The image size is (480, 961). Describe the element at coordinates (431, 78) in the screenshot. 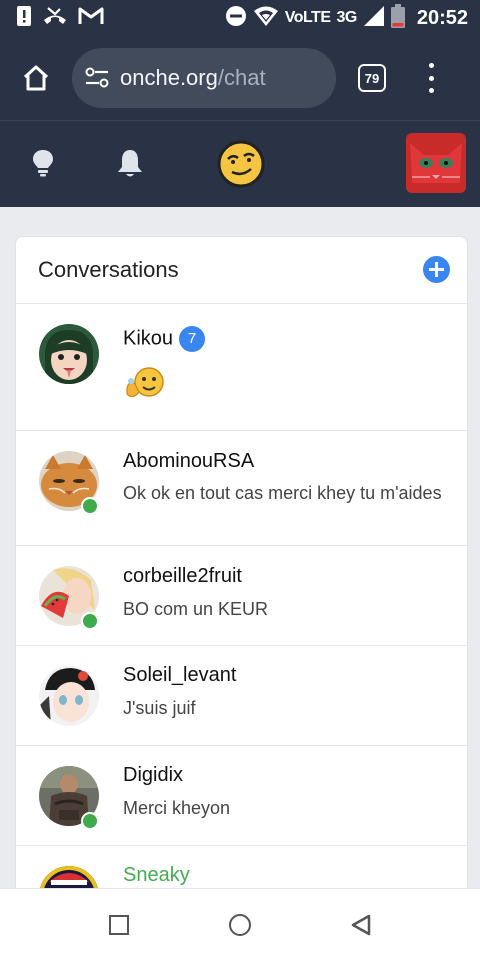

I see `menu-icon` at that location.